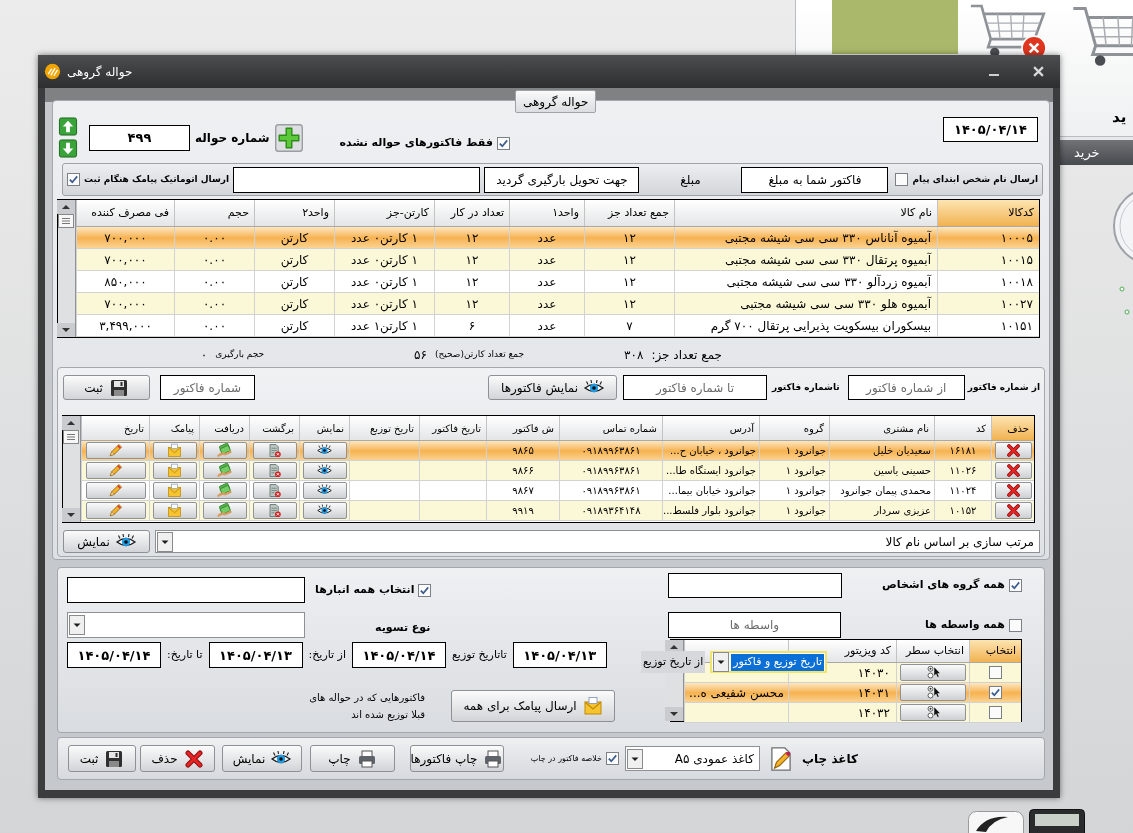  Describe the element at coordinates (988, 213) in the screenshot. I see `column-header: کدکالا` at that location.